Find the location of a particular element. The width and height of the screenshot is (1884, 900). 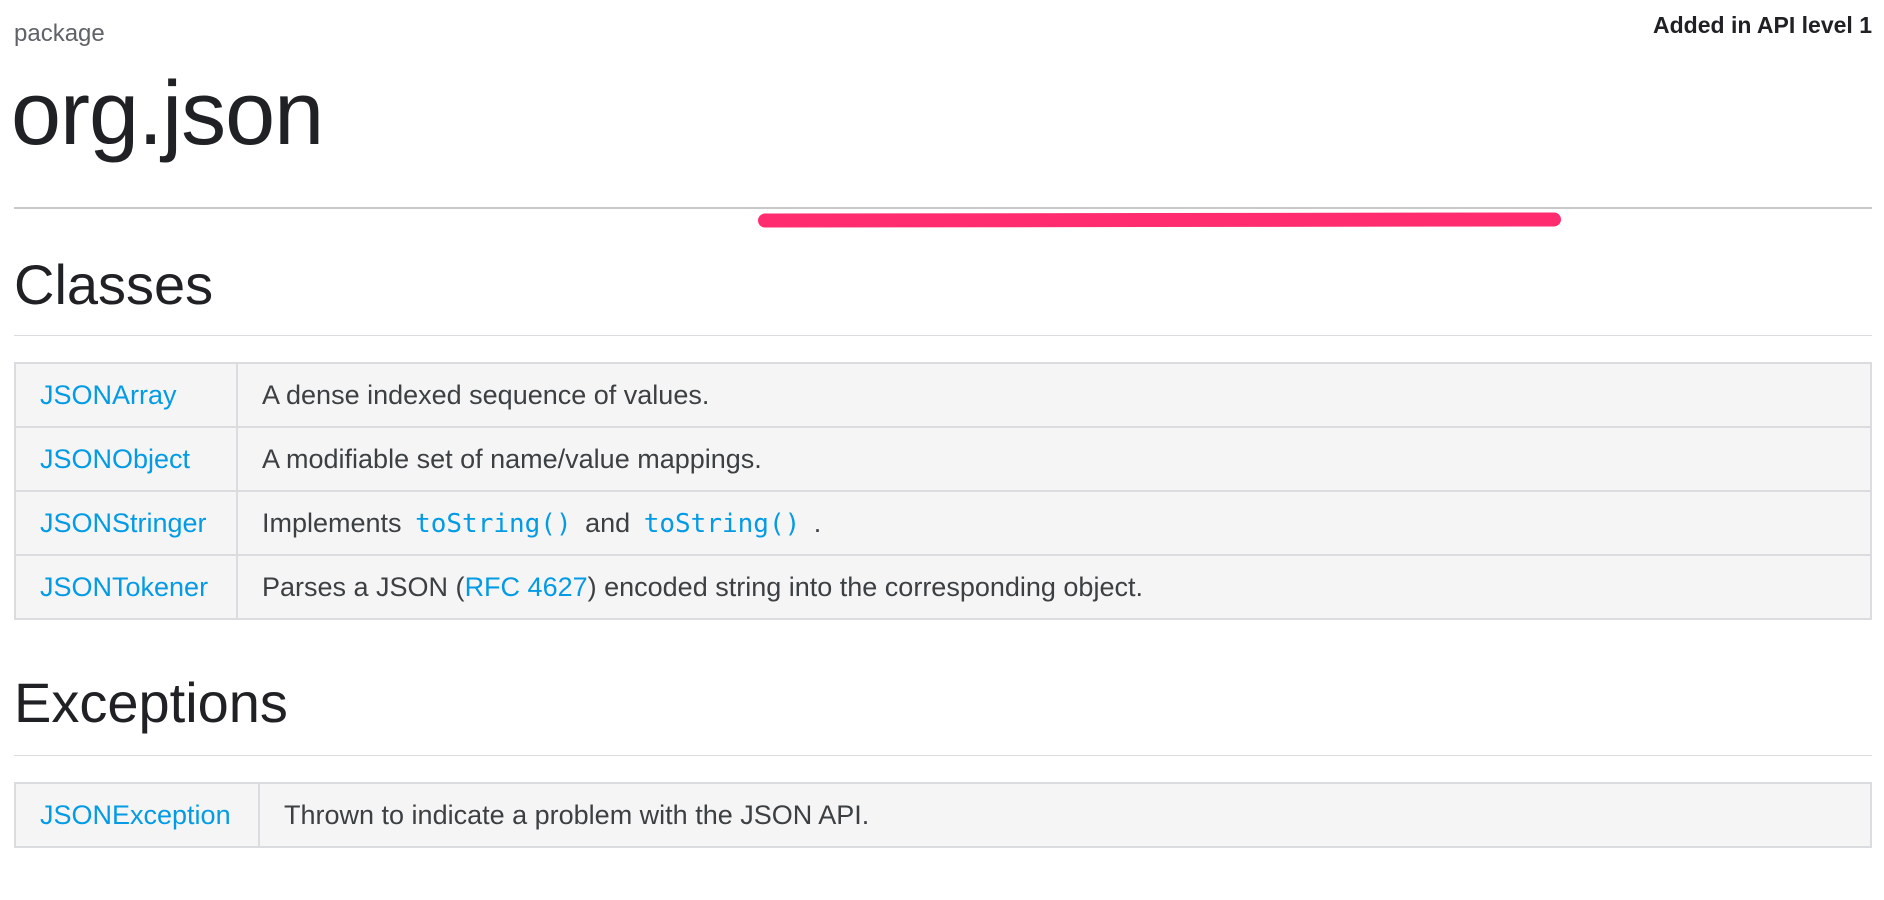

exception-name-cell: JSONException is located at coordinates (137, 815).